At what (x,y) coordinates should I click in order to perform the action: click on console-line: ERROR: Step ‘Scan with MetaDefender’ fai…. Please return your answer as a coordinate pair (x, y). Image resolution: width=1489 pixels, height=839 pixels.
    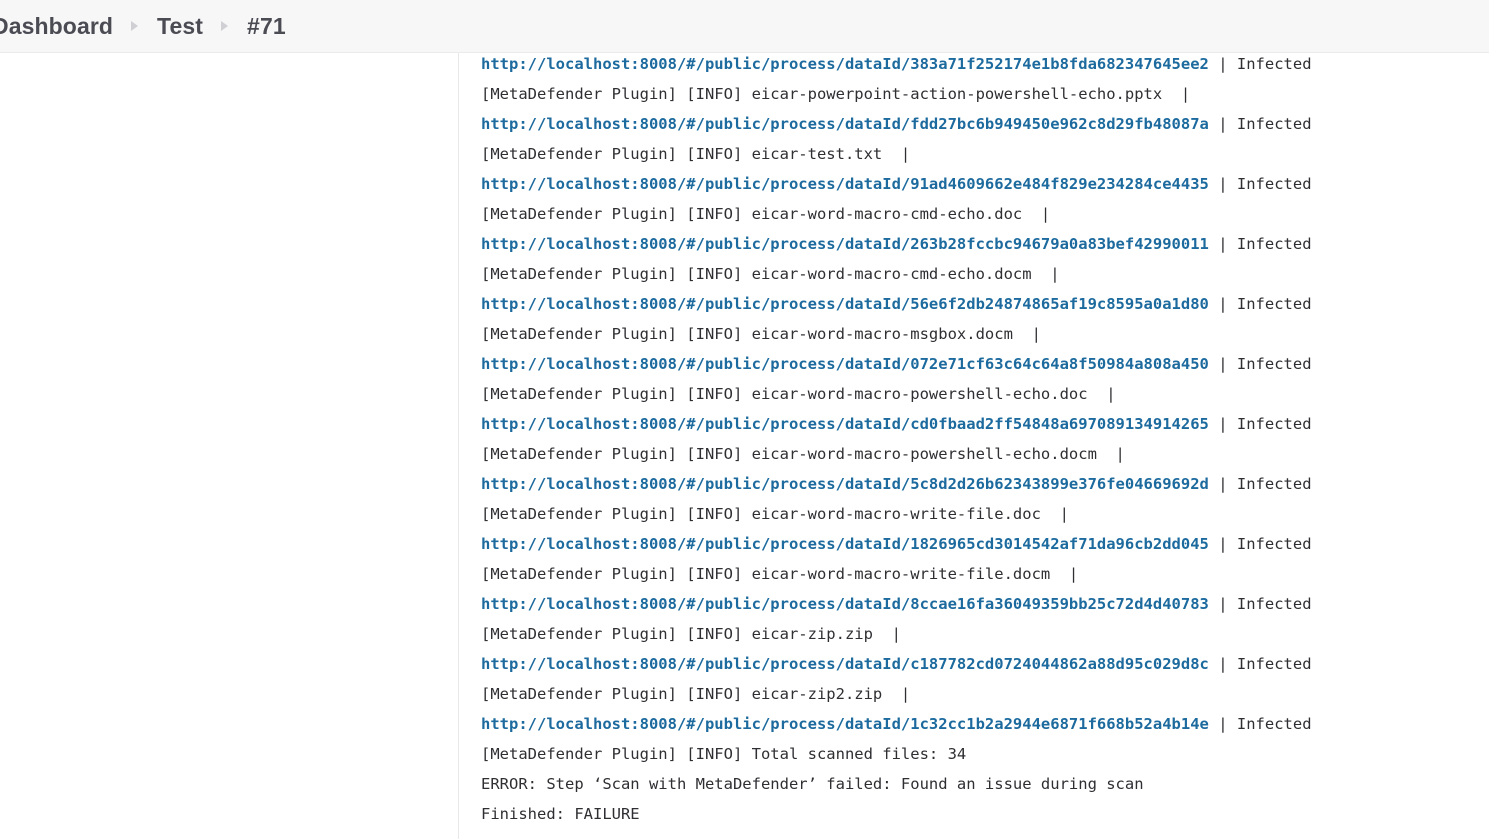
    Looking at the image, I should click on (985, 784).